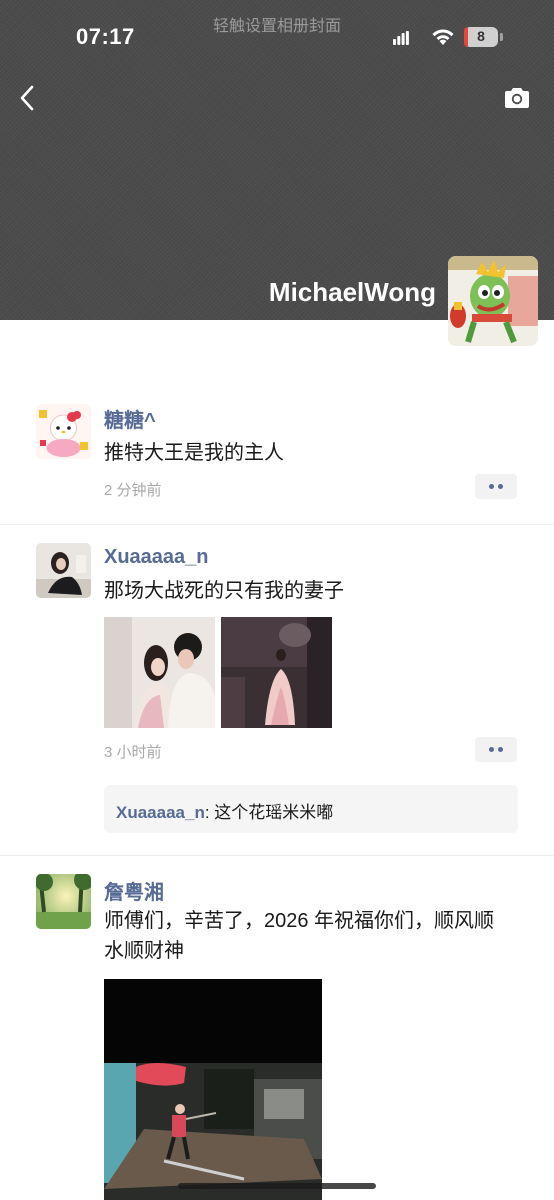 This screenshot has width=554, height=1200. Describe the element at coordinates (224, 591) in the screenshot. I see `post-text: 那场大战死的只有我的妻子` at that location.